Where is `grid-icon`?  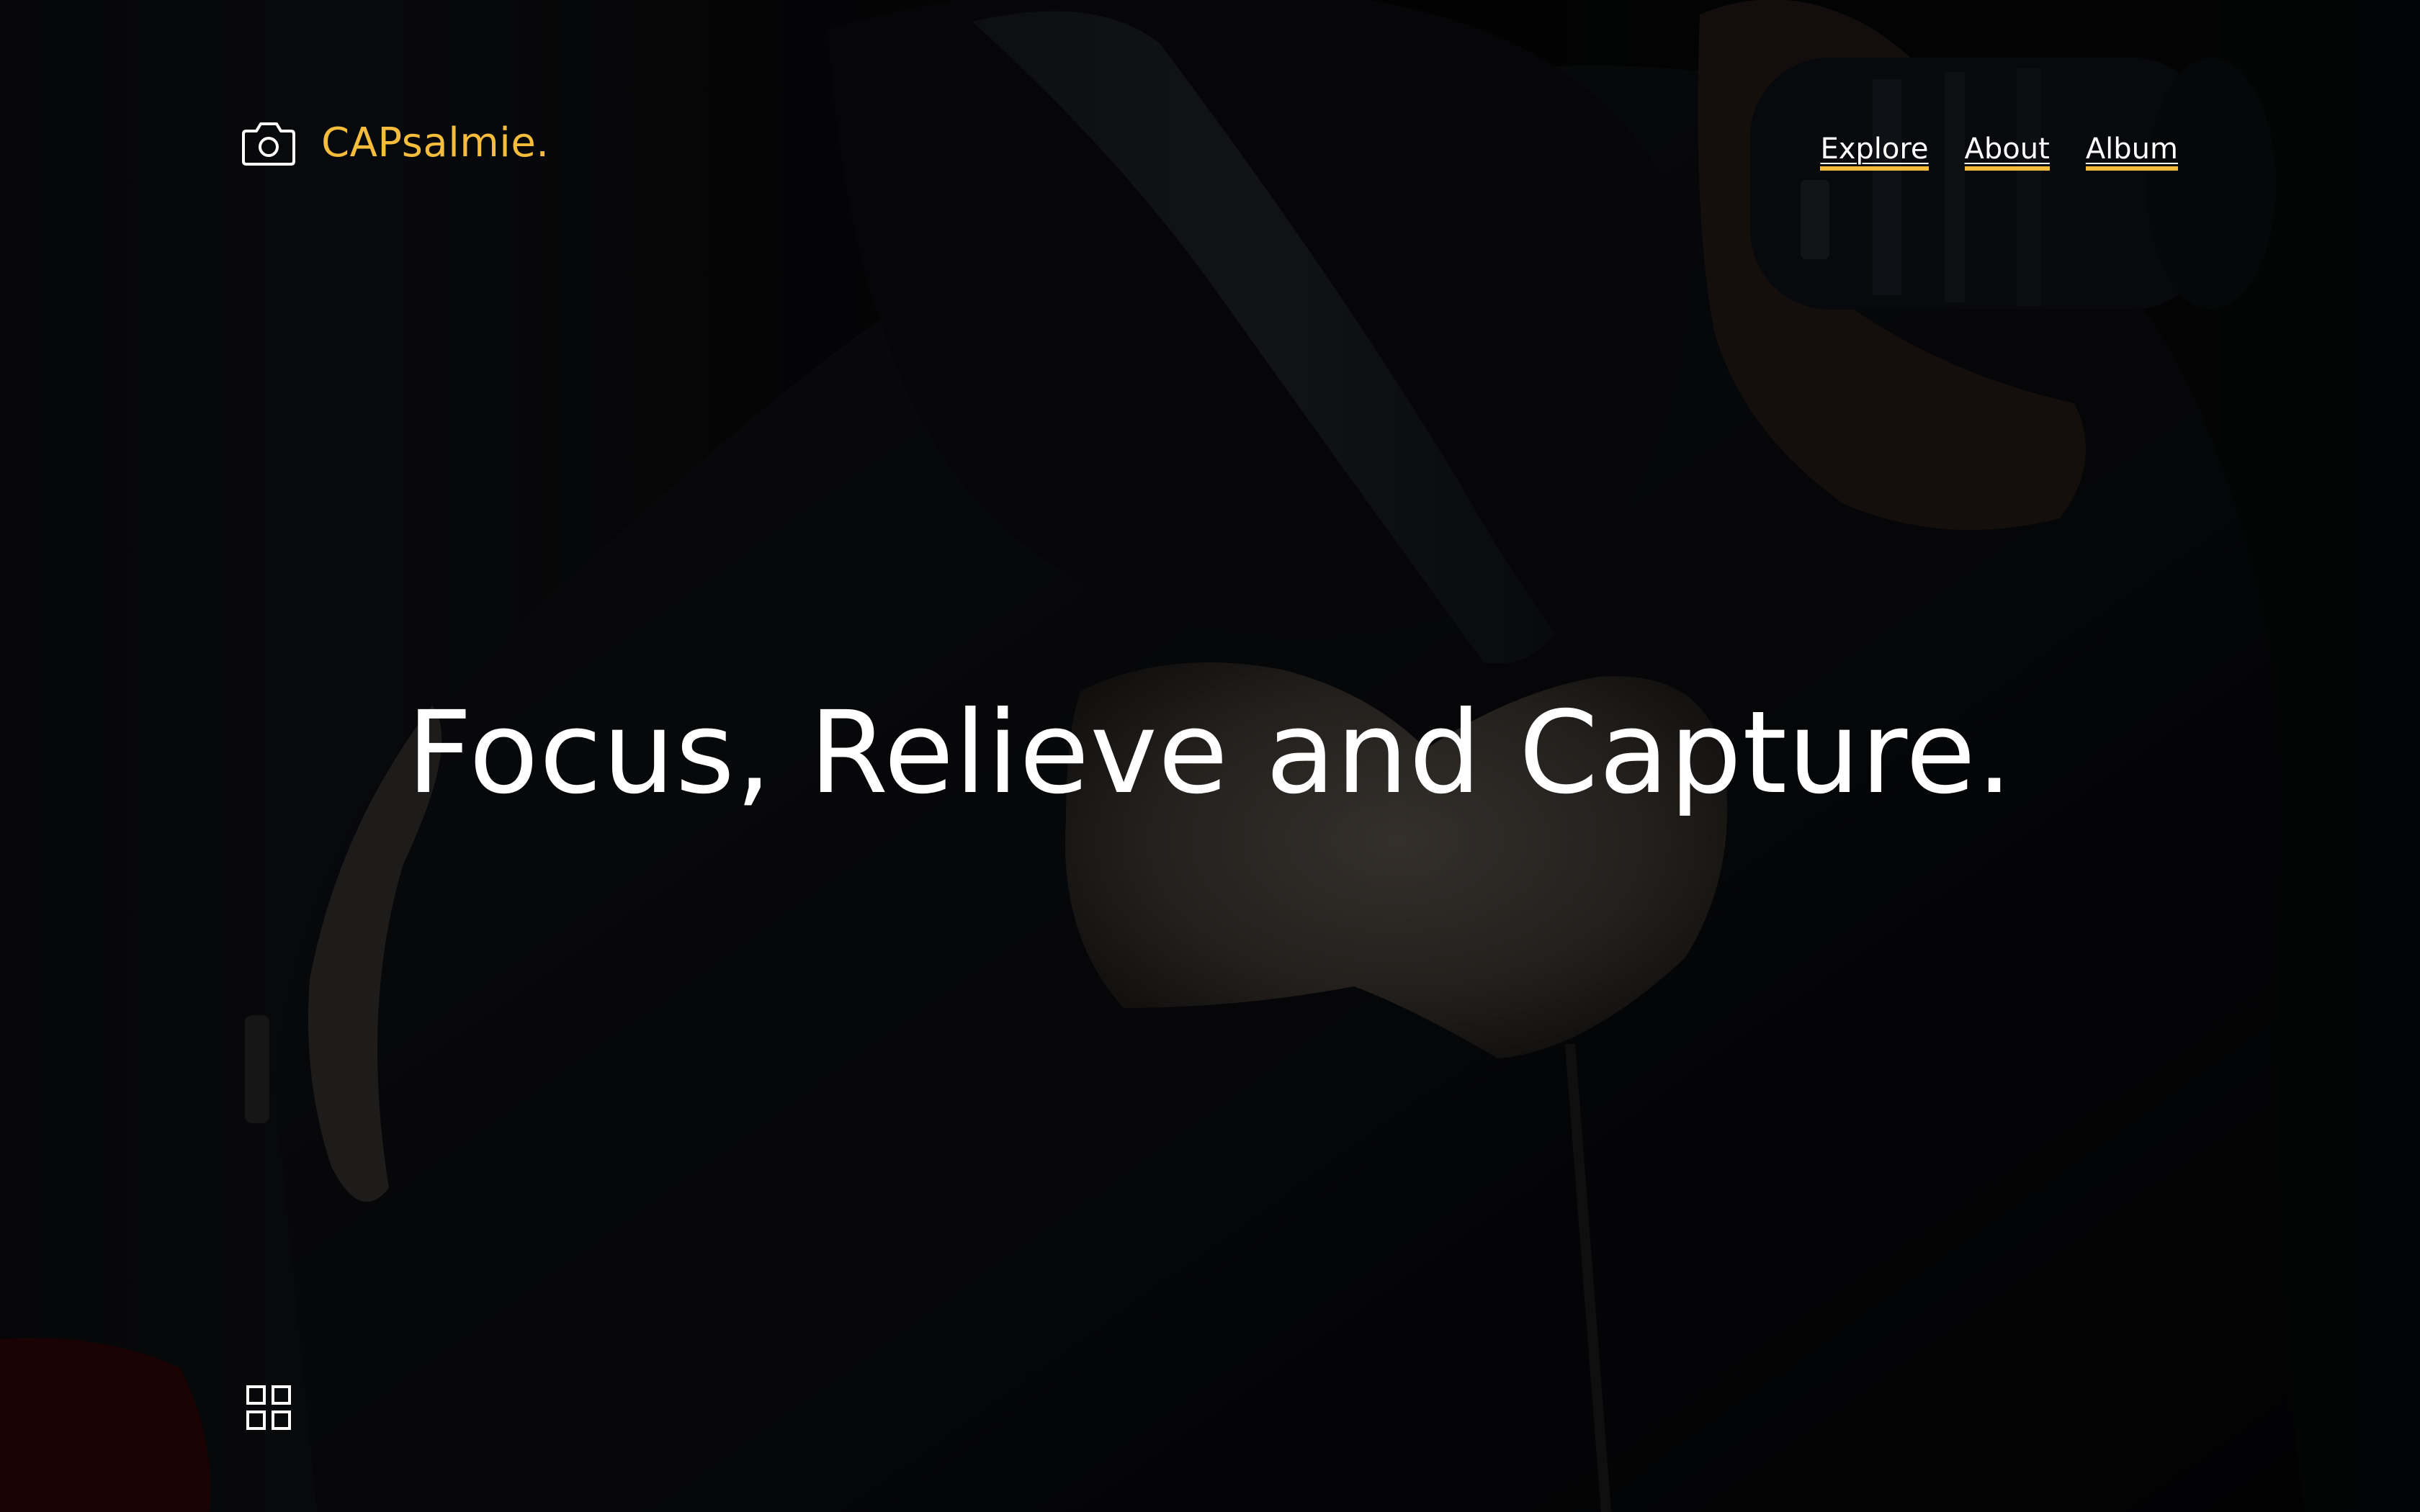 grid-icon is located at coordinates (268, 1407).